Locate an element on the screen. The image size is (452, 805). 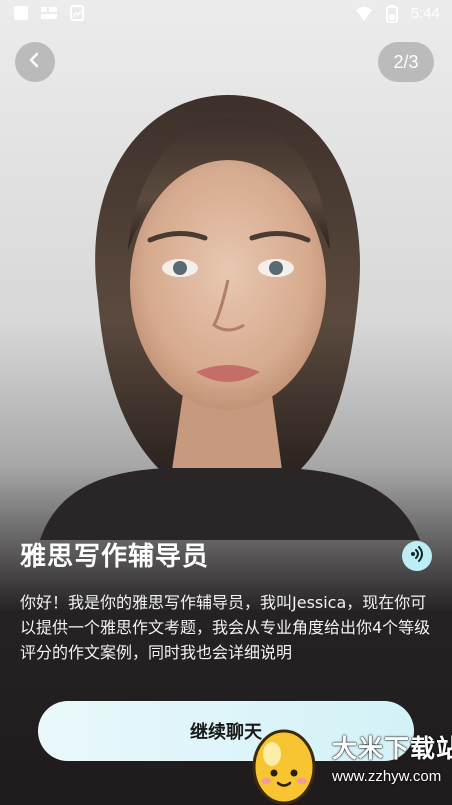
chevron-left-icon is located at coordinates (35, 62).